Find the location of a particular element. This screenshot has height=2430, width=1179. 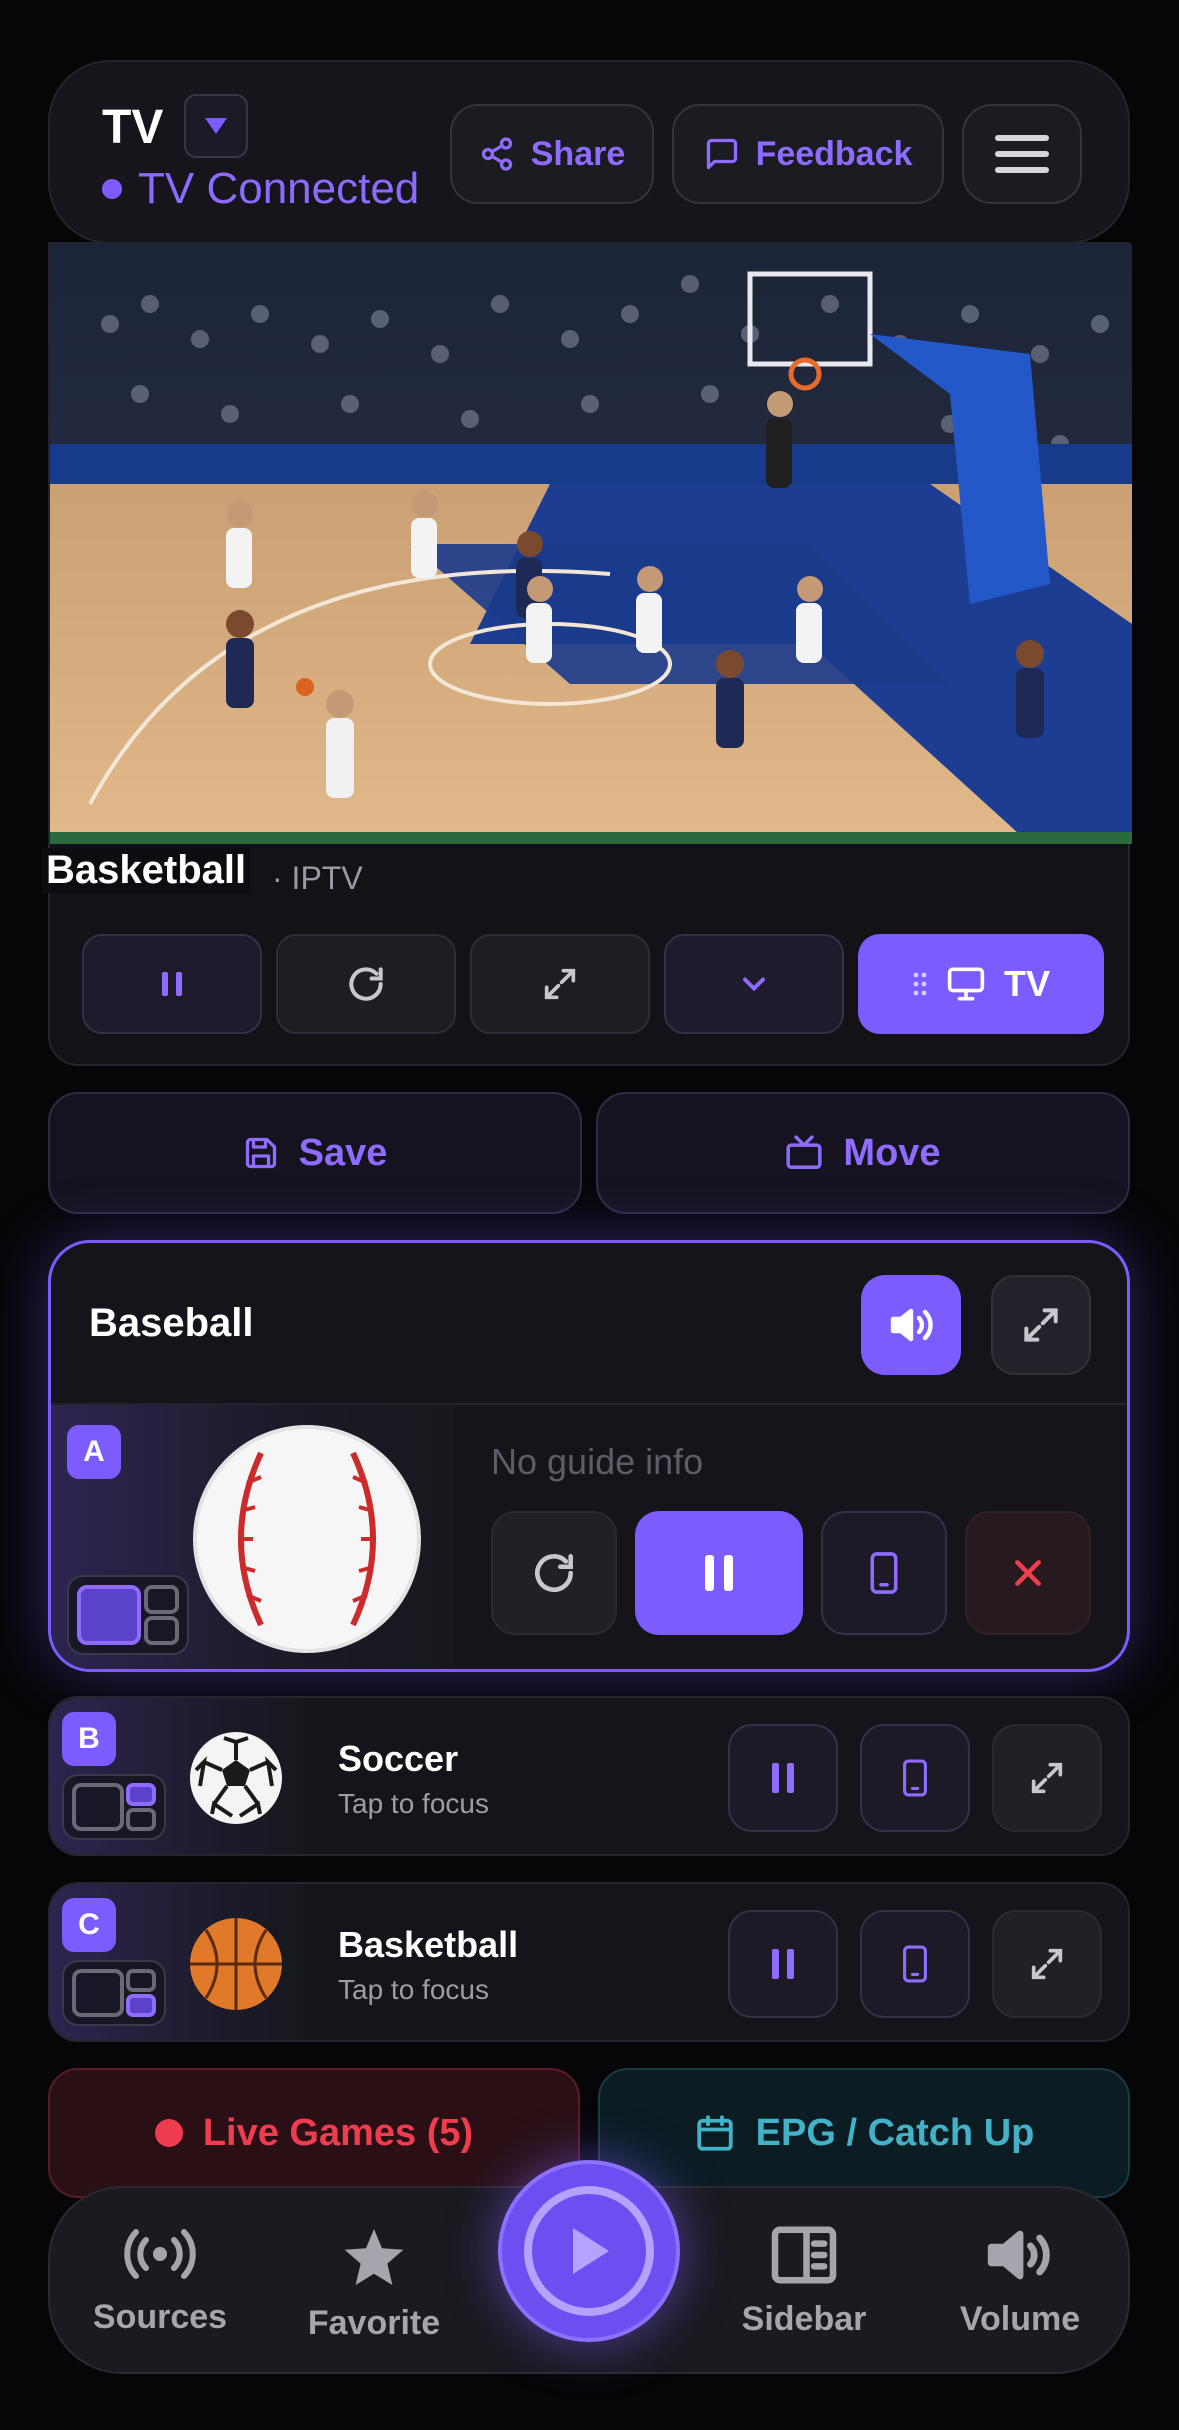

slot-thumbnail: C is located at coordinates (177, 1962).